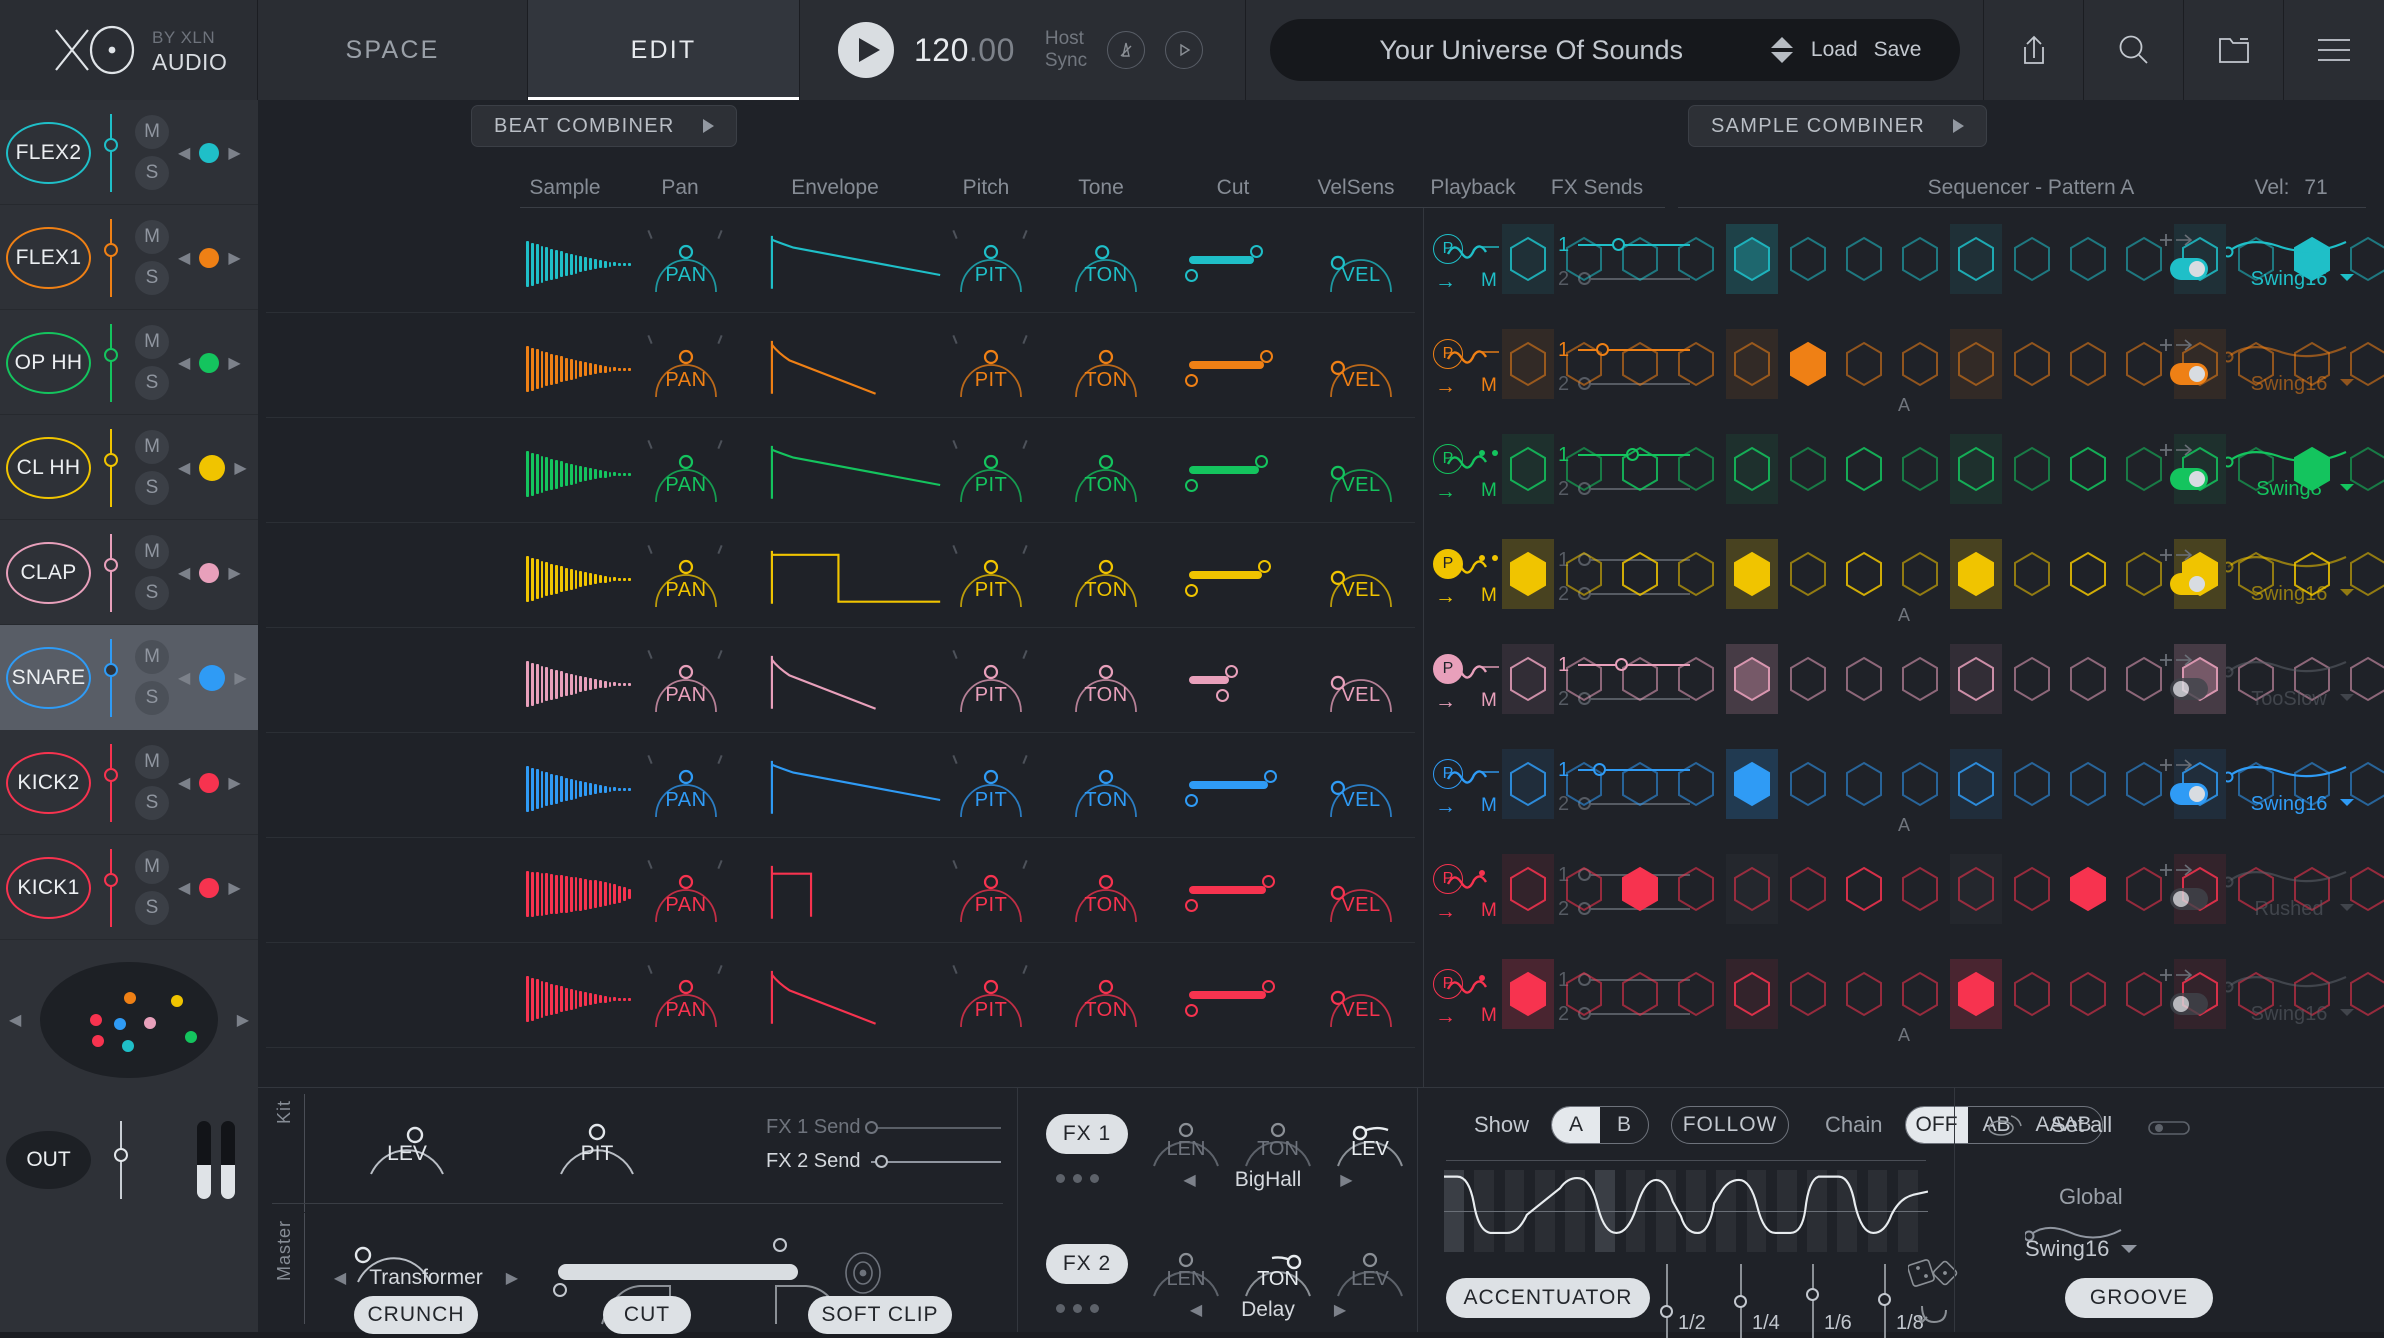 This screenshot has height=1338, width=2384. Describe the element at coordinates (212, 467) in the screenshot. I see `track-color-dot` at that location.